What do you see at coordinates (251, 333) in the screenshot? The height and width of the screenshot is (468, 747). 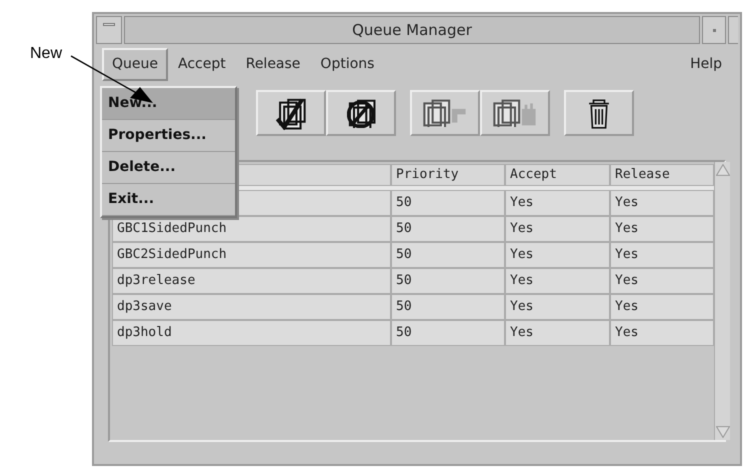 I see `table-cell: dp3hold` at bounding box center [251, 333].